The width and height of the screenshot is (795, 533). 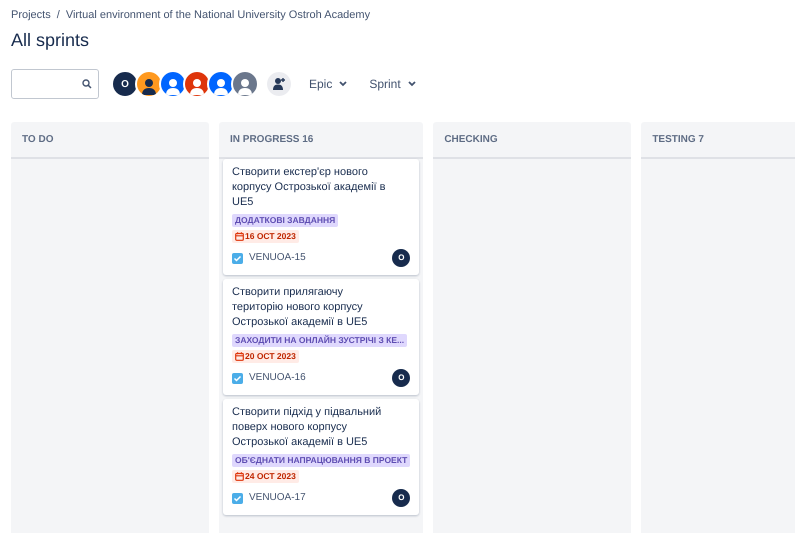 What do you see at coordinates (392, 84) in the screenshot?
I see `filter-dropdown: Sprint` at bounding box center [392, 84].